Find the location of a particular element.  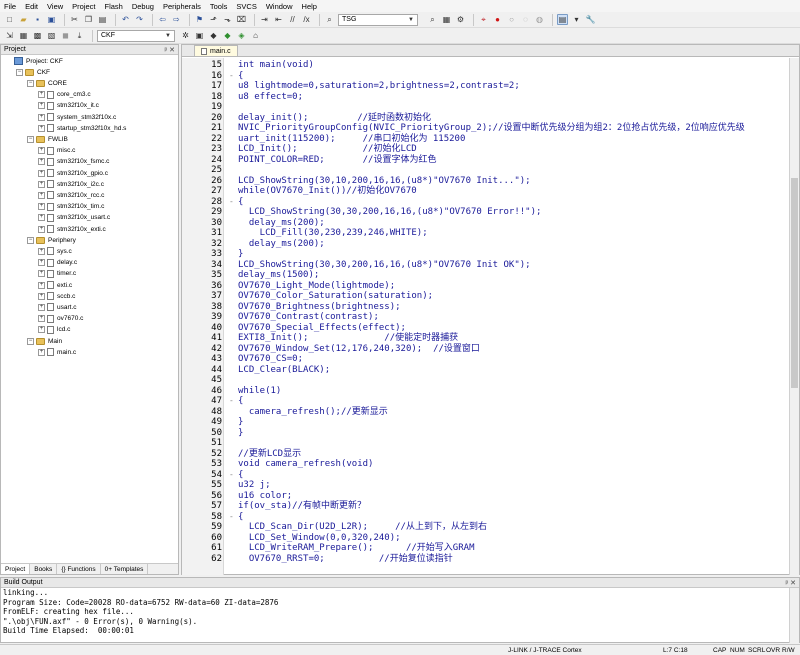

run-time-environment-icon: ◈ is located at coordinates (241, 35).